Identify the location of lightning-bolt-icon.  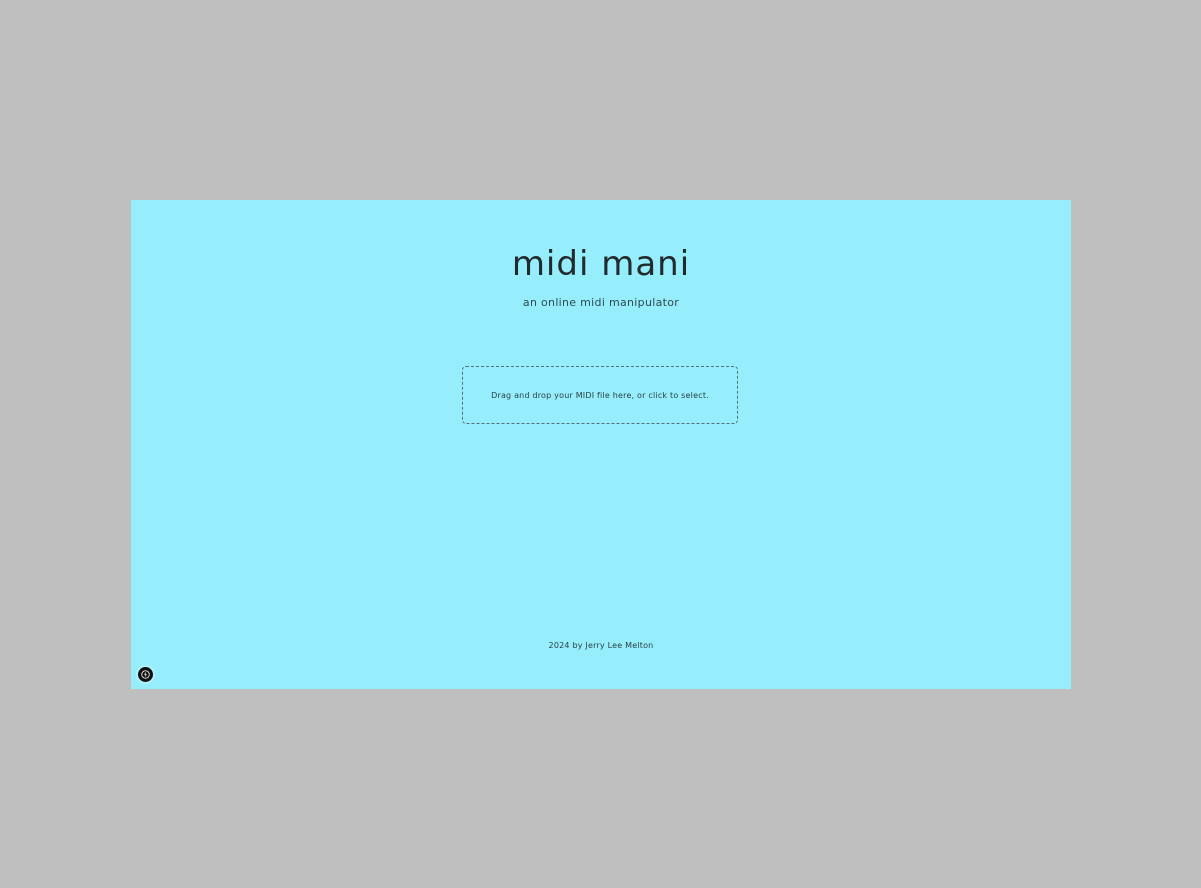
(145, 674).